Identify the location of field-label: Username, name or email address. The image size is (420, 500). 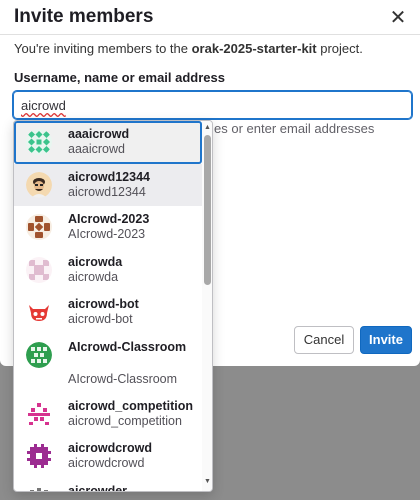
(119, 77).